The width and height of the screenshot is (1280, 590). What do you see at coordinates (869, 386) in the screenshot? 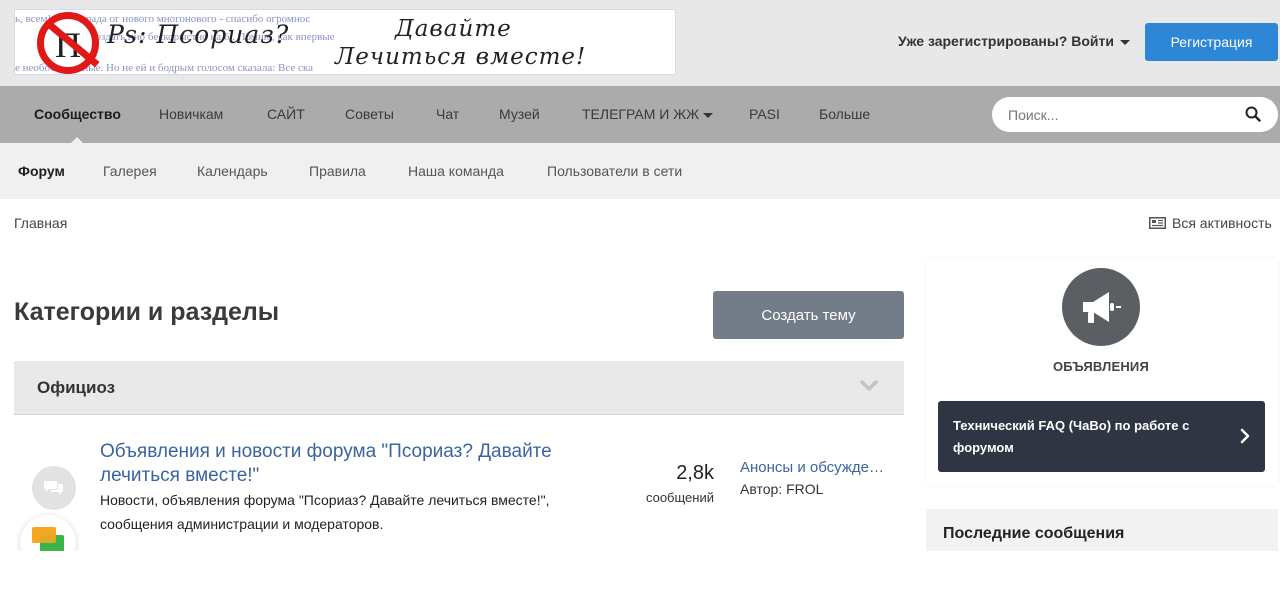
I see `chevron-down-icon` at bounding box center [869, 386].